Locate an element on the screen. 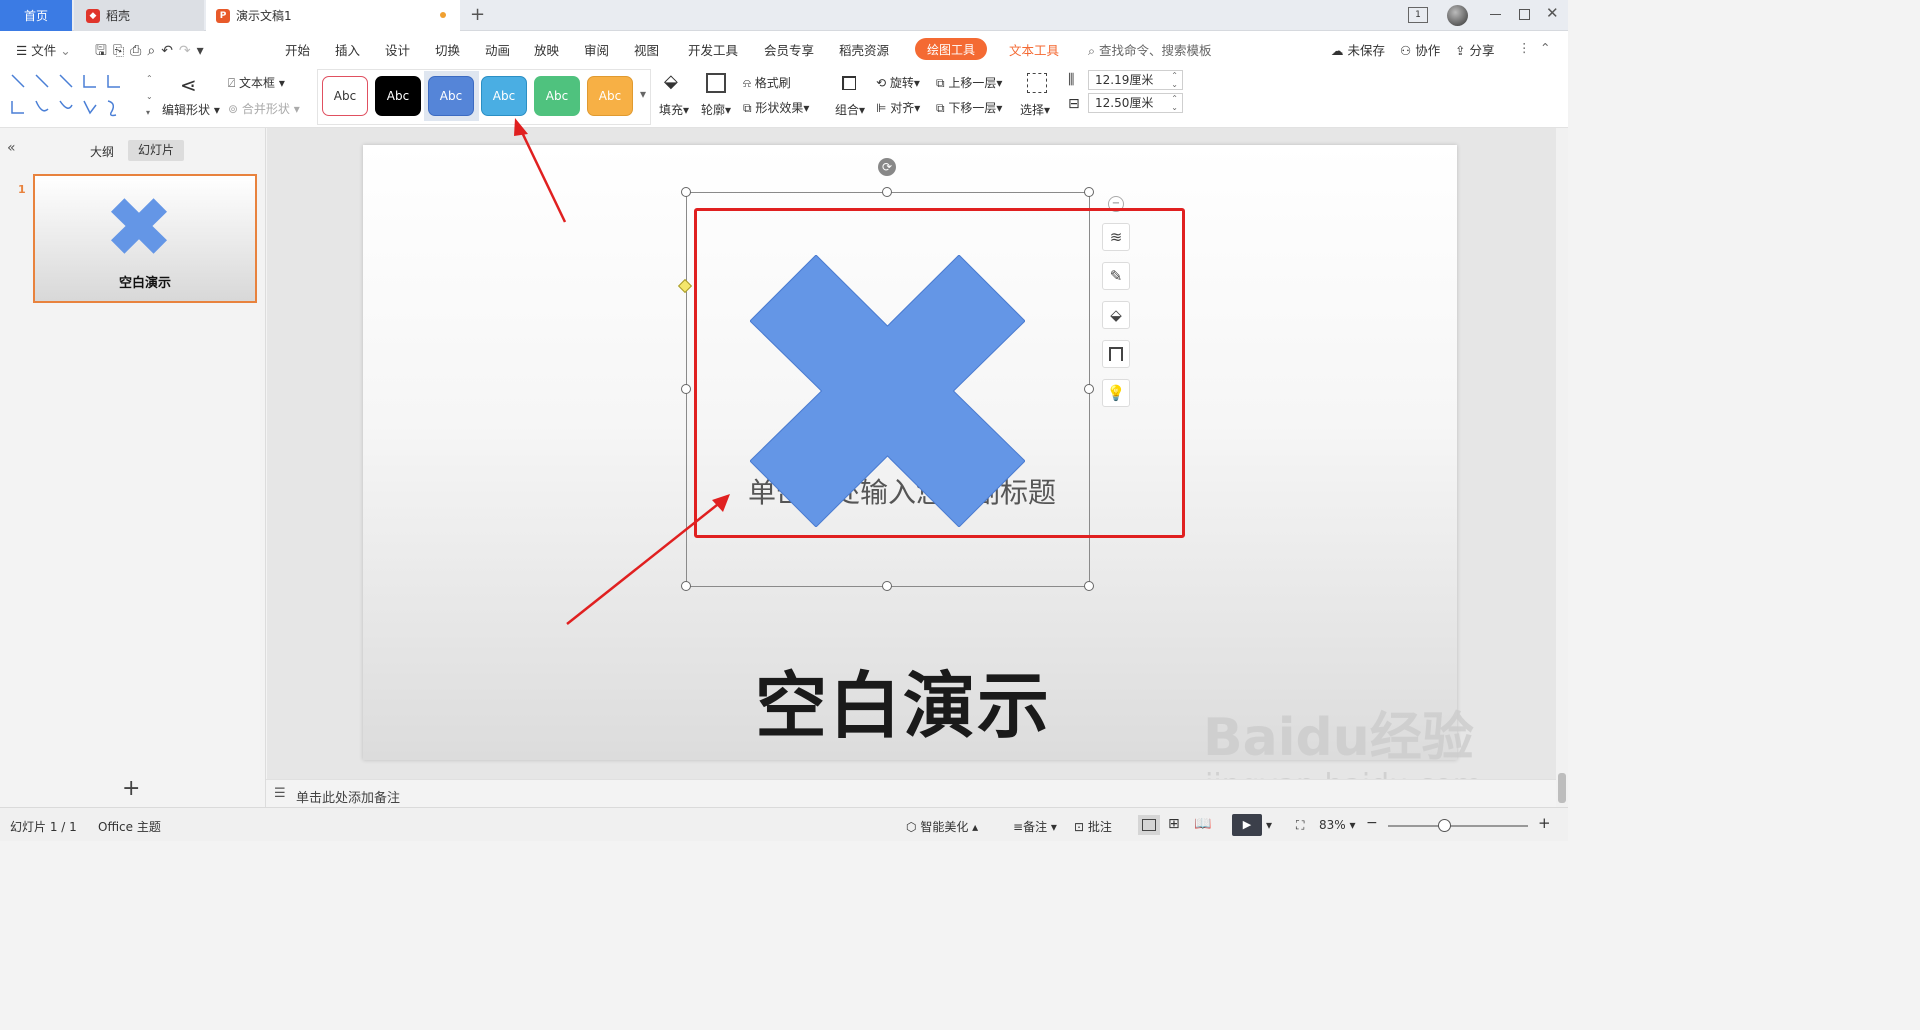  comment-button: ⊡ 批注 is located at coordinates (1093, 826).